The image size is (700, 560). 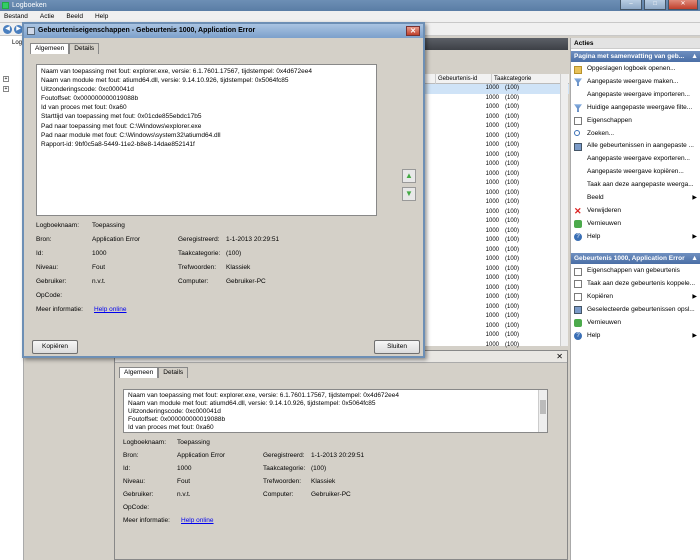 What do you see at coordinates (17, 43) in the screenshot?
I see `tree-item-logboeken: Log` at bounding box center [17, 43].